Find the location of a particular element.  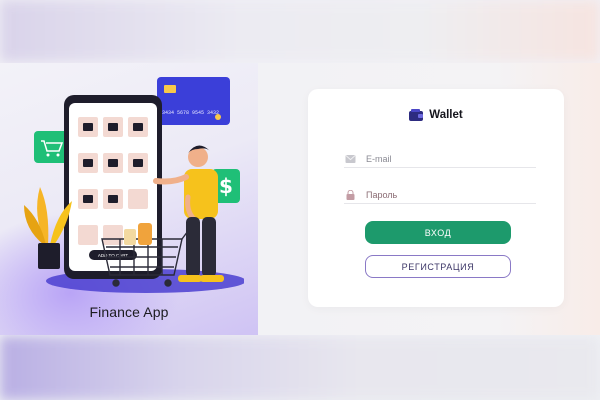

password-field is located at coordinates (440, 195).